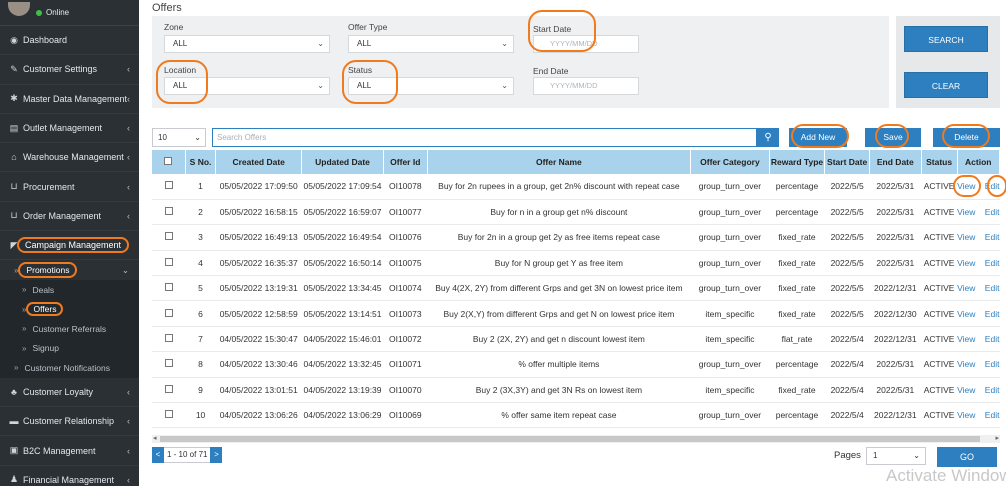  What do you see at coordinates (768, 137) in the screenshot?
I see `search-icon: ⚲` at bounding box center [768, 137].